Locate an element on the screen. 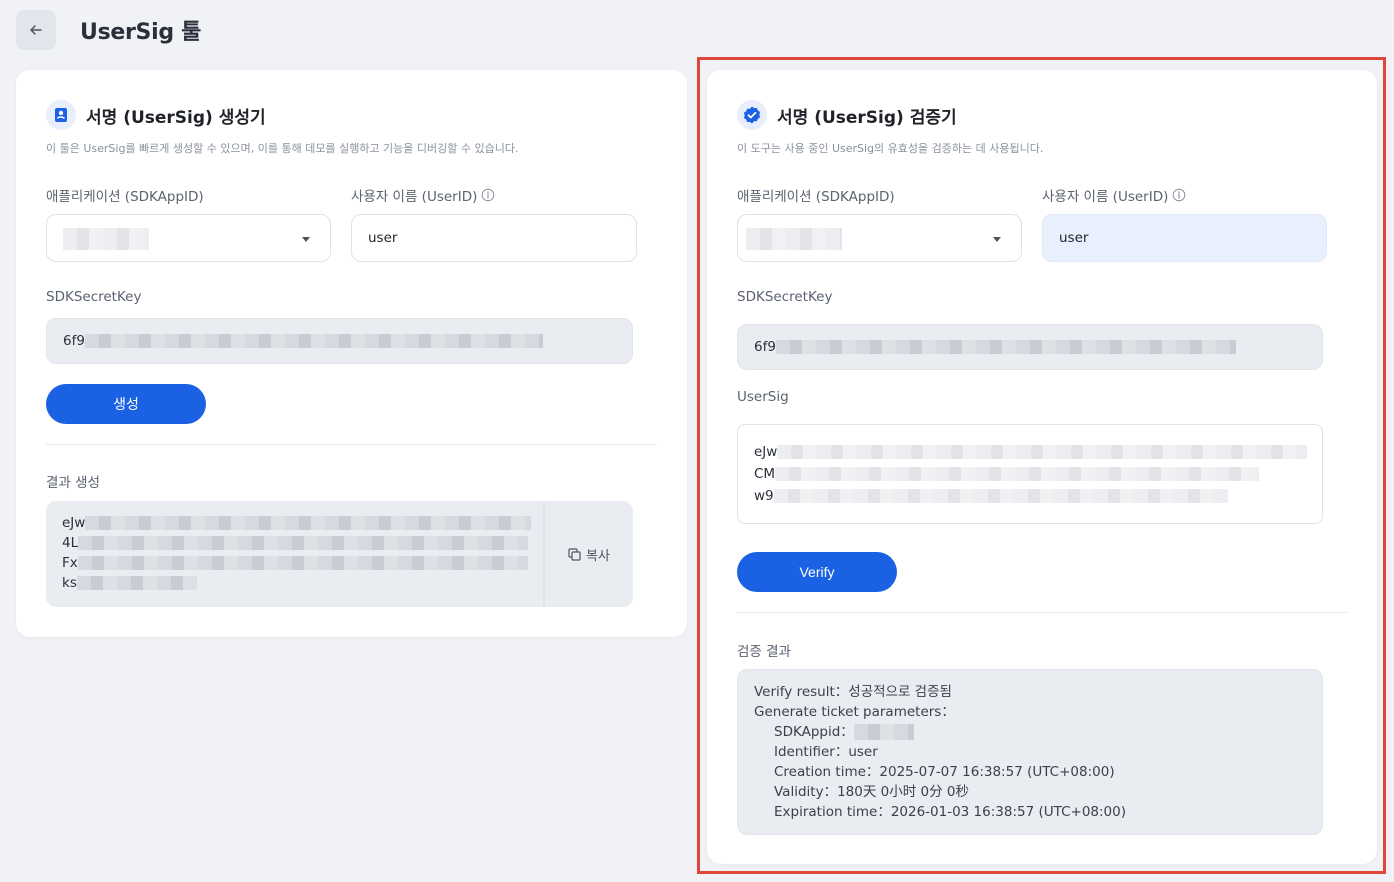 This screenshot has height=882, width=1394. result-line-3: Fx is located at coordinates (70, 563).